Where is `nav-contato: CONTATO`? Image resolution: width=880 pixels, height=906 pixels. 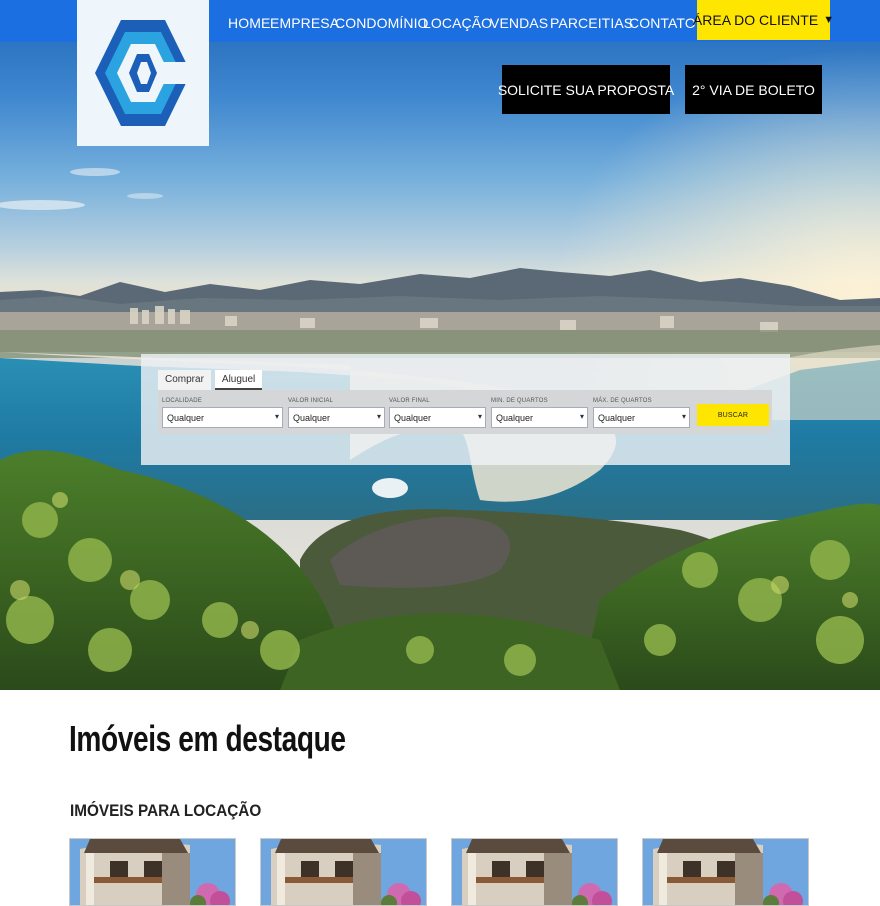
nav-contato: CONTATO is located at coordinates (662, 23).